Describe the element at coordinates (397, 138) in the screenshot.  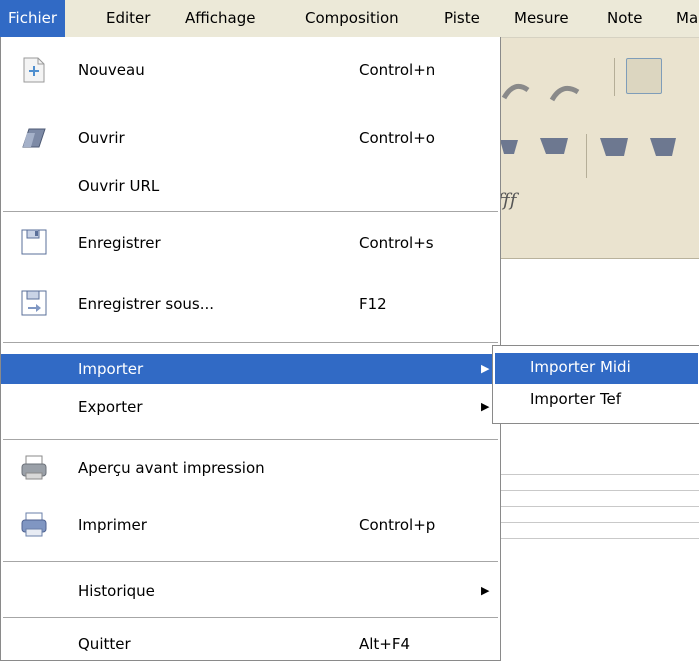
I see `shortcut-label: Control+o` at that location.